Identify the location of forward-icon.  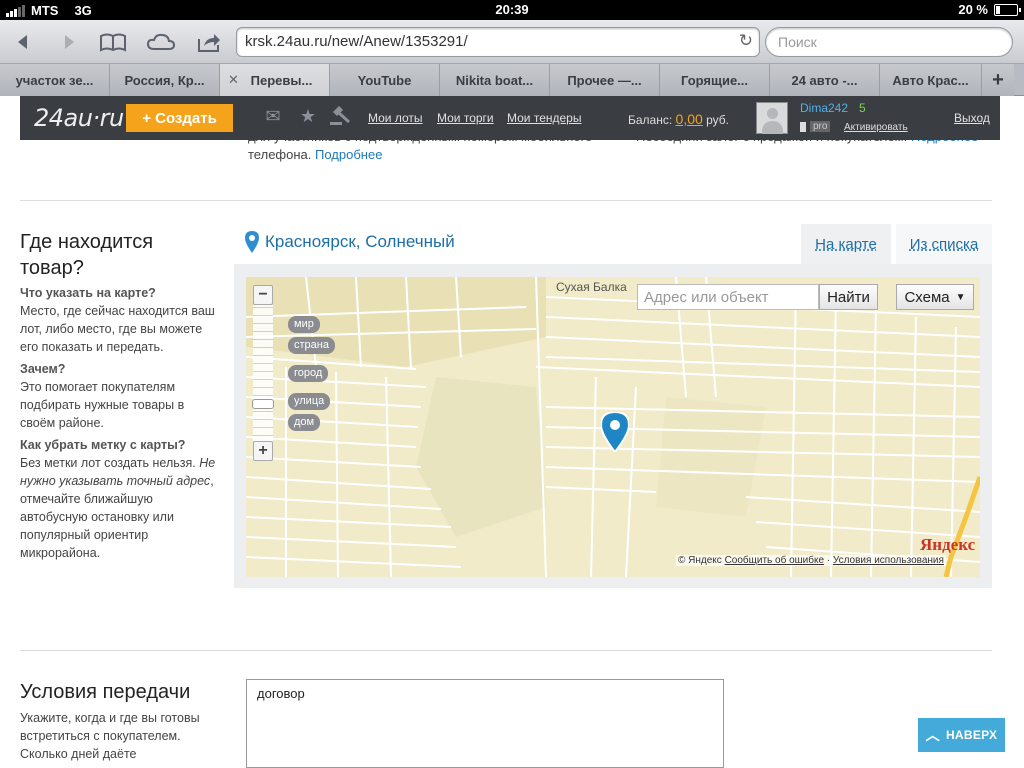
(69, 42).